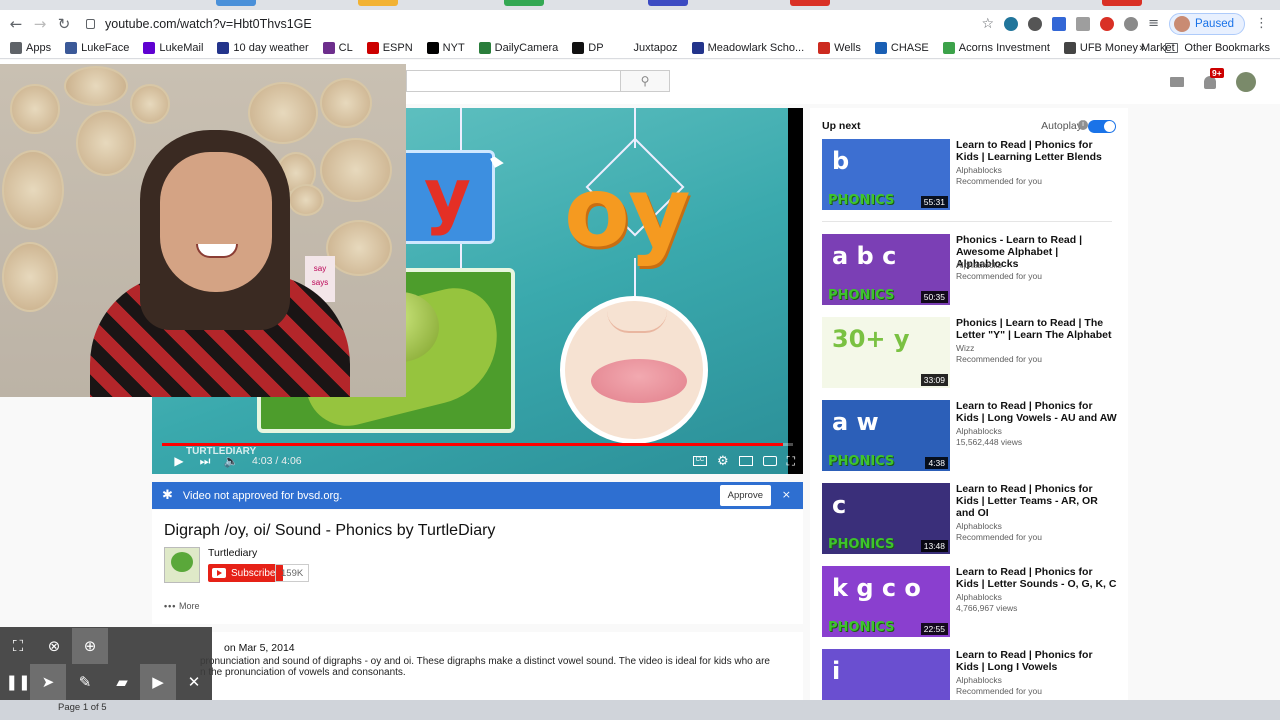  I want to click on create-video-icon, so click(1177, 82).